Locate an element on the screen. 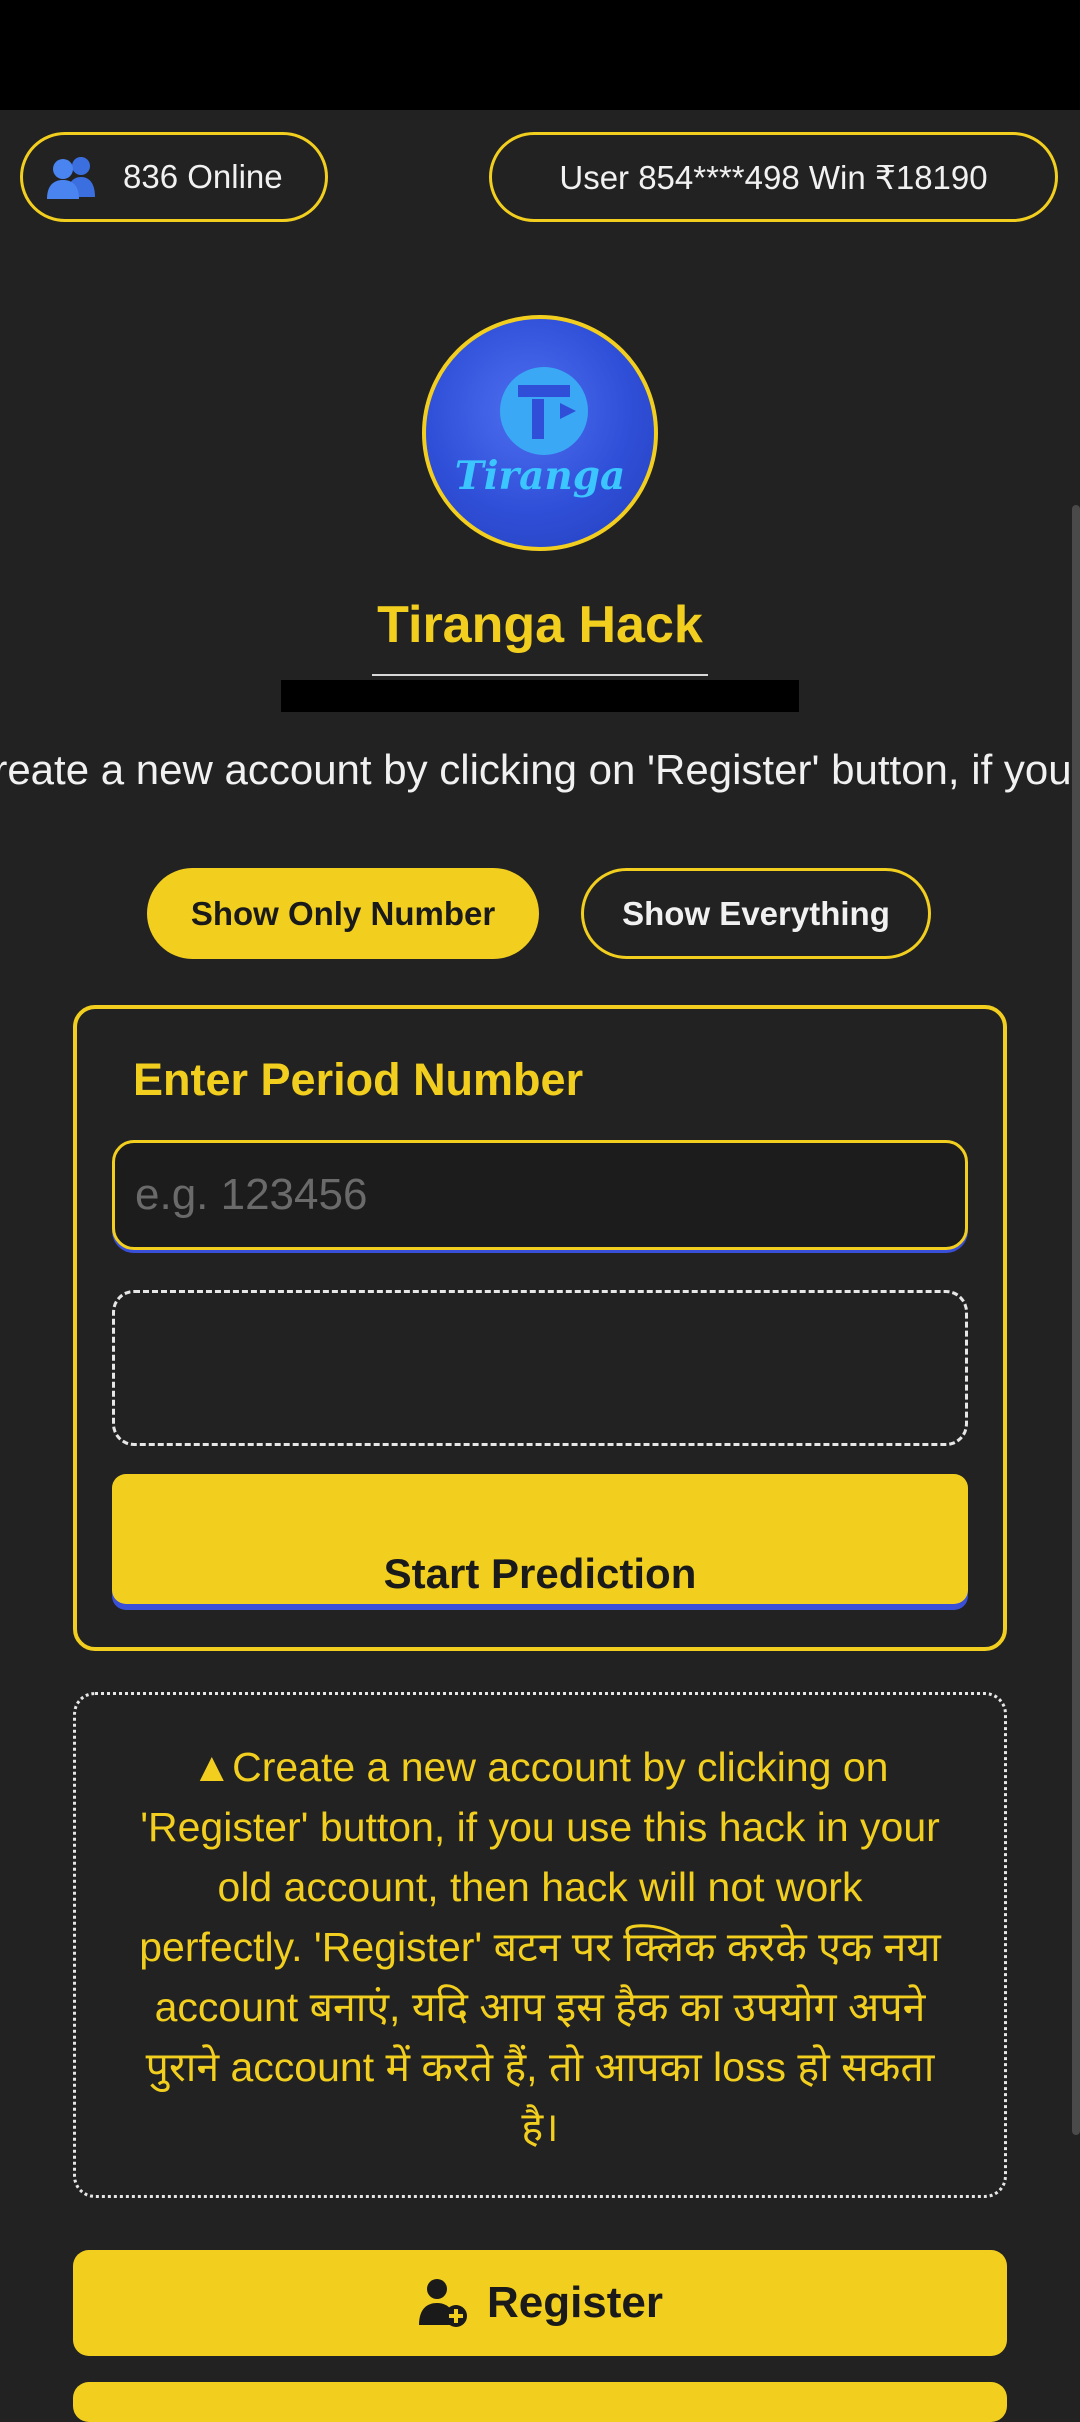 The image size is (1080, 2422). recent-winner-text: User 854****498 Win ₹18190 is located at coordinates (773, 177).